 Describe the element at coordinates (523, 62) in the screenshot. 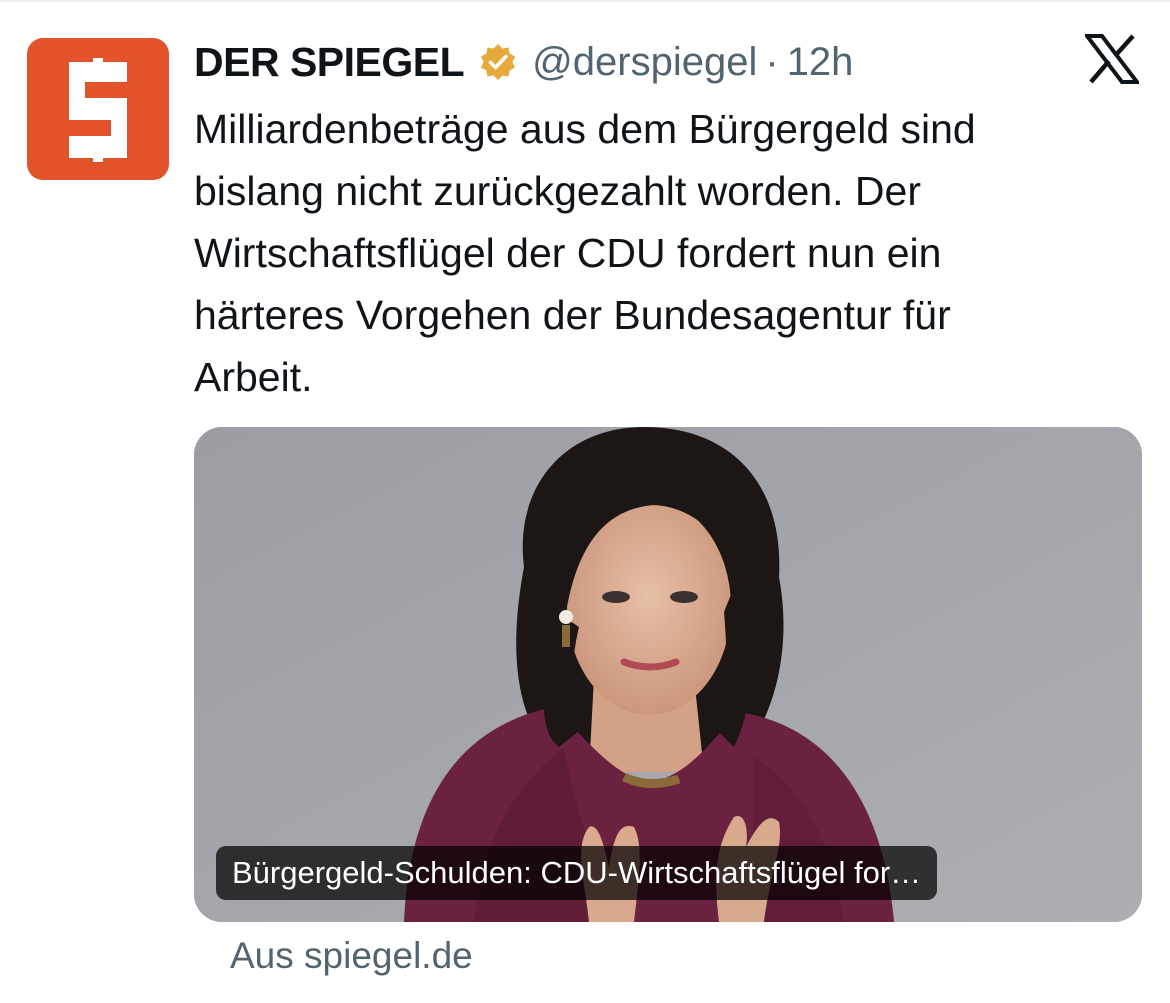

I see `tweet-header: DER SPIEGEL @derspiegel · 12h` at that location.